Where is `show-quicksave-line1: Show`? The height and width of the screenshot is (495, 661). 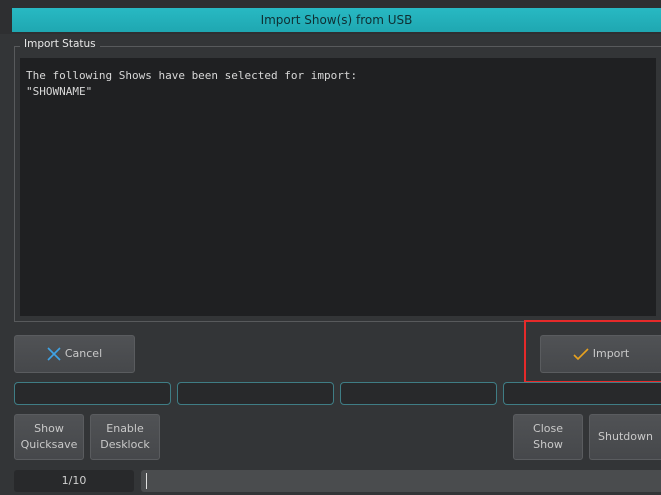 show-quicksave-line1: Show is located at coordinates (49, 428).